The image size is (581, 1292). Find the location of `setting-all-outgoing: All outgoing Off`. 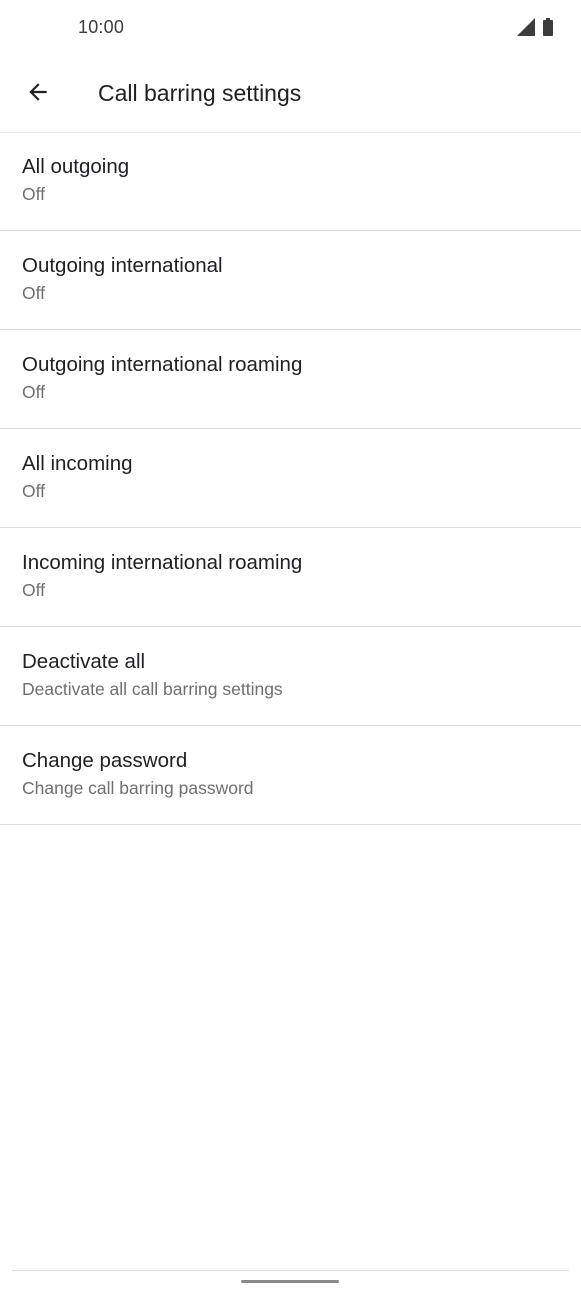

setting-all-outgoing: All outgoing Off is located at coordinates (290, 181).